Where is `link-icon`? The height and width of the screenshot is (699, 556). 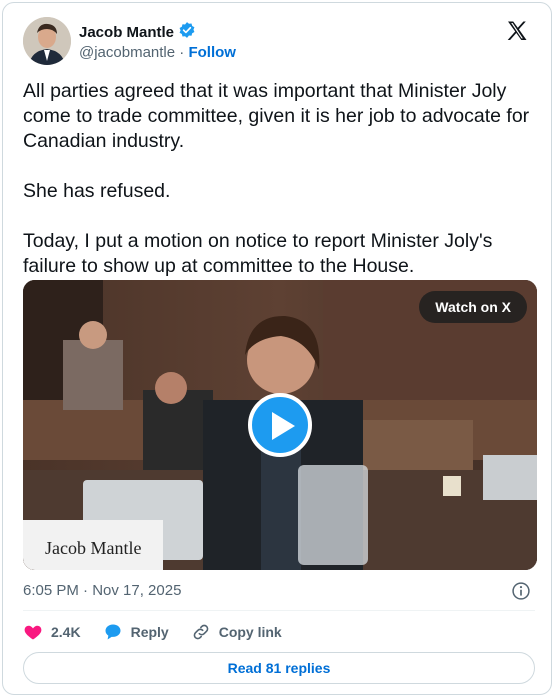 link-icon is located at coordinates (201, 632).